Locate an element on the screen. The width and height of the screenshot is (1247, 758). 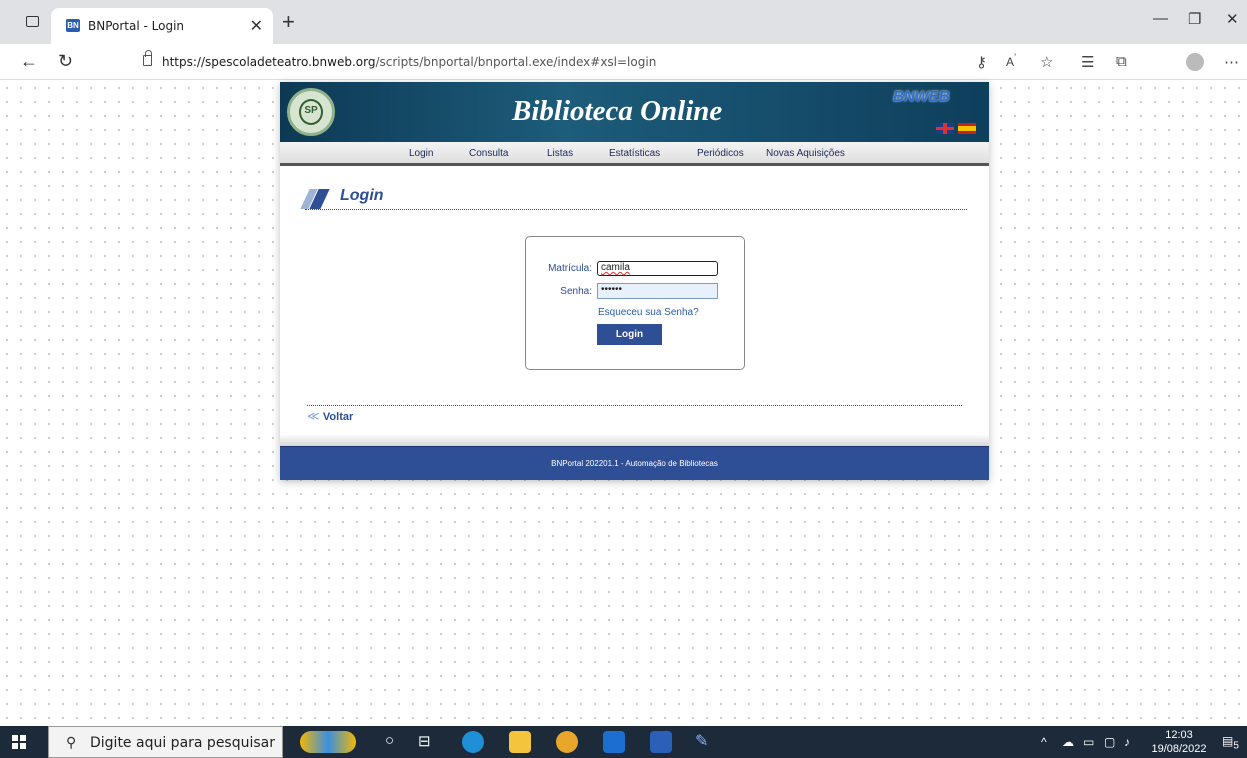
cortana-icon: ○ is located at coordinates (389, 740).